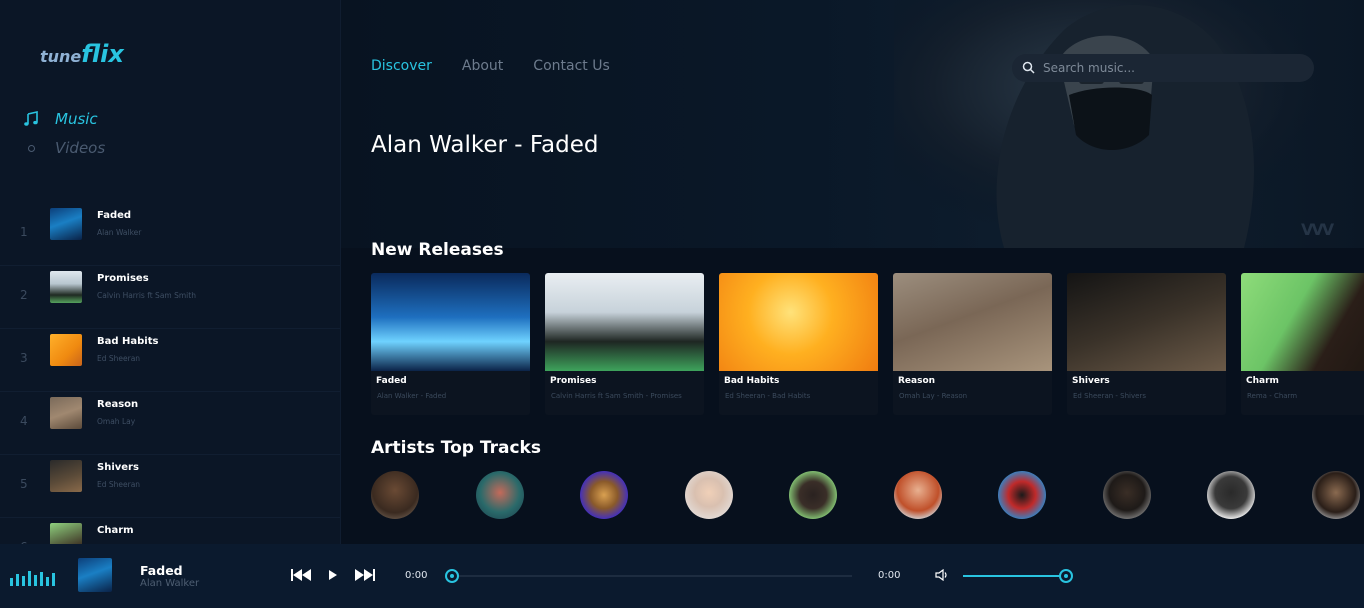  I want to click on release-title: Promises, so click(573, 381).